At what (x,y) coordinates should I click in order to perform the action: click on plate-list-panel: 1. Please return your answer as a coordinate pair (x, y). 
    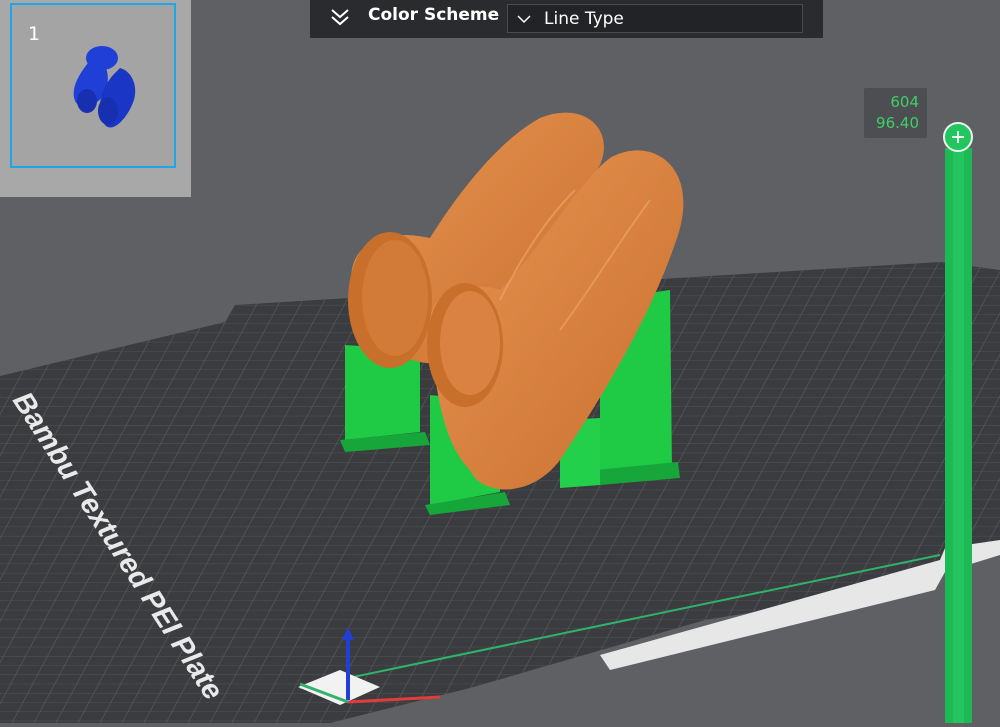
    Looking at the image, I should click on (95, 98).